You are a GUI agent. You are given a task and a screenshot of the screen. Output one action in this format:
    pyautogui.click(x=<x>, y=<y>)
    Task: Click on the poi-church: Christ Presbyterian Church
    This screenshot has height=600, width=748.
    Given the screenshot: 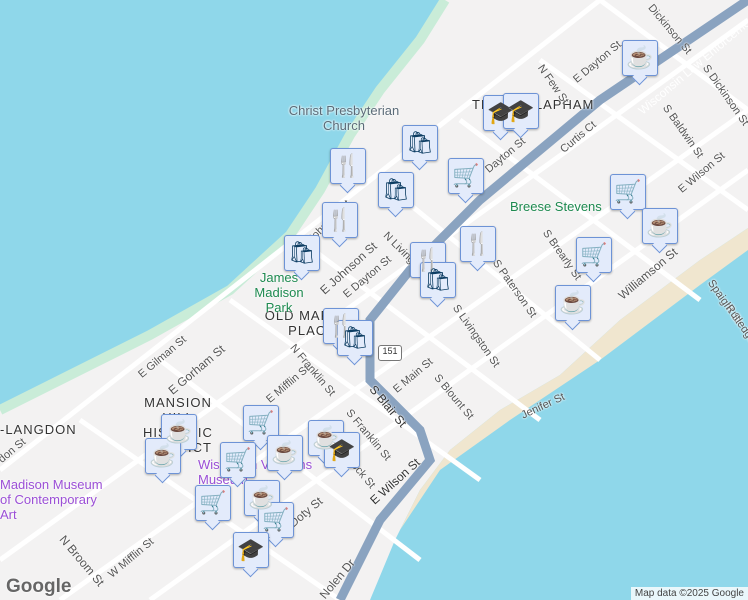 What is the action you would take?
    pyautogui.click(x=344, y=118)
    